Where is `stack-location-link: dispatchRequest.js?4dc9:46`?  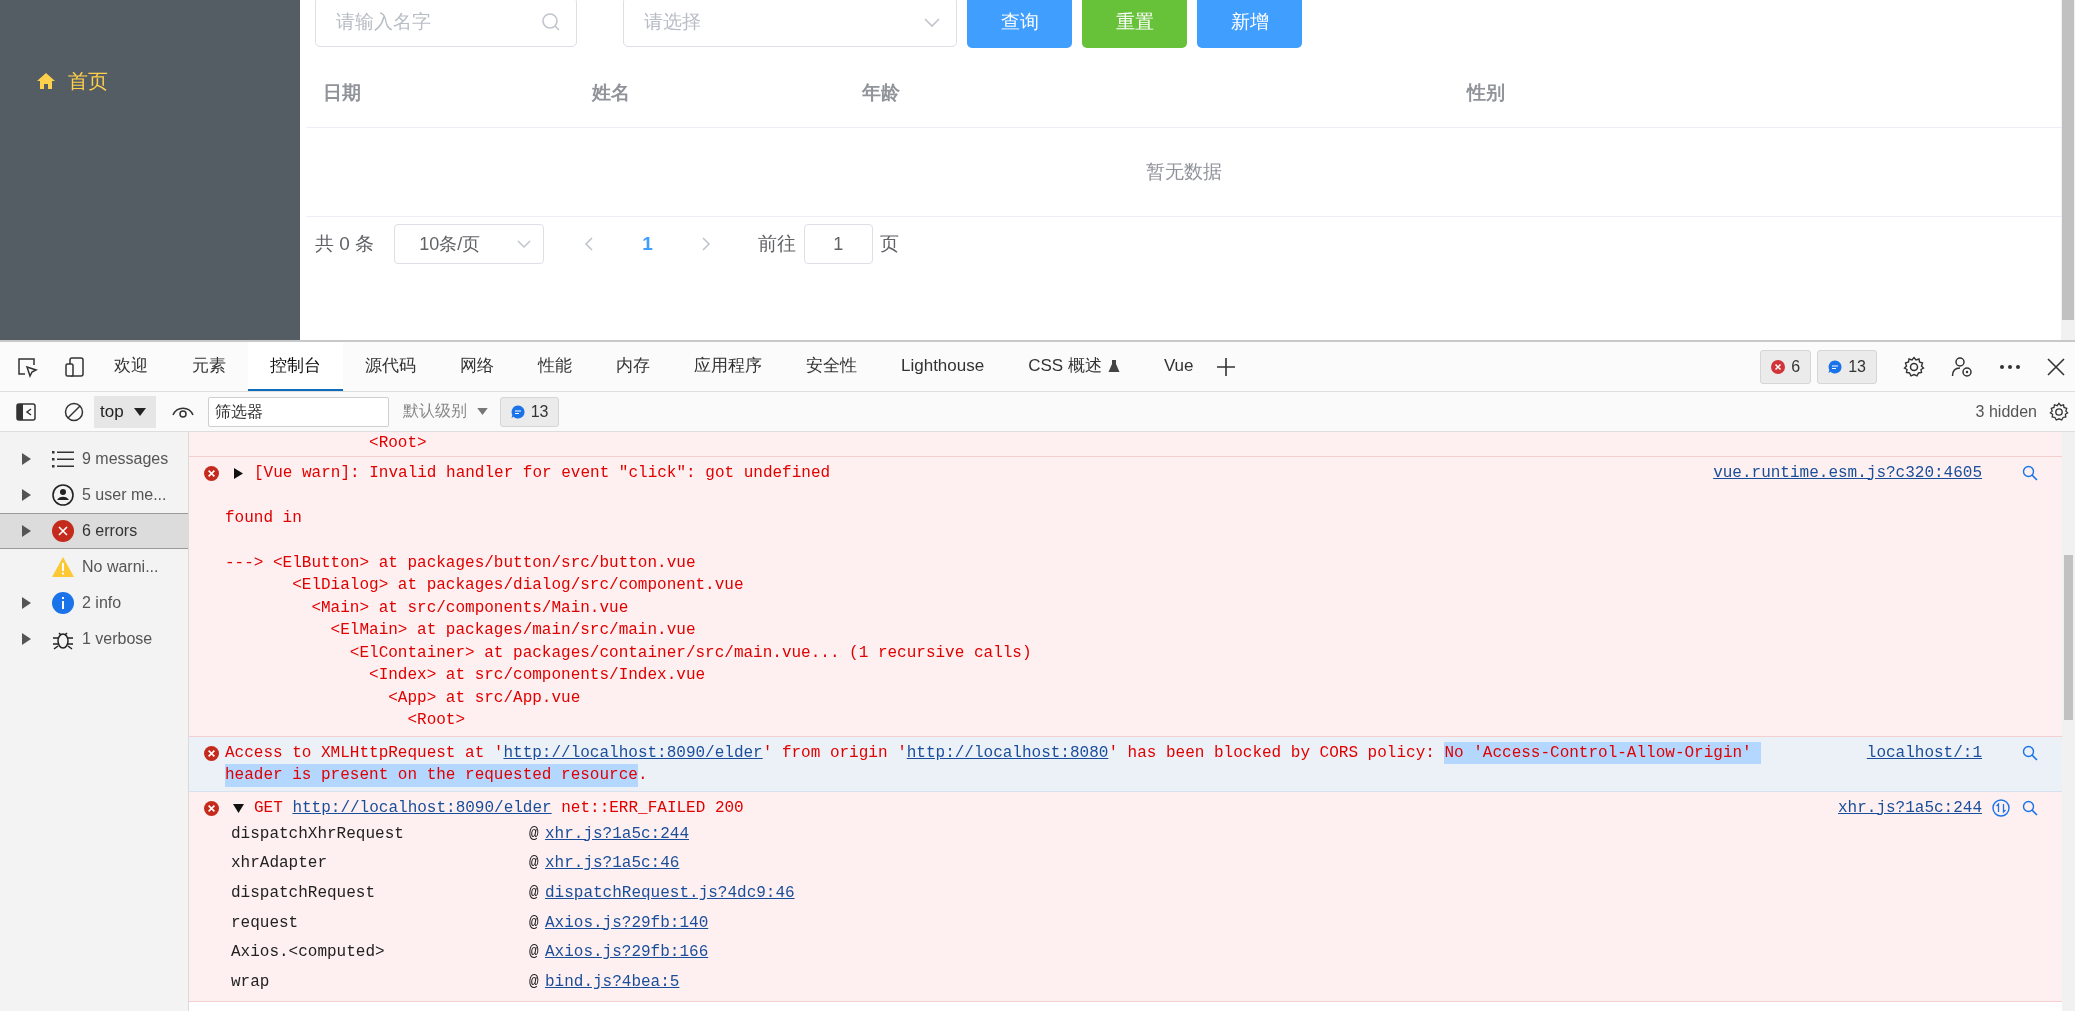 stack-location-link: dispatchRequest.js?4dc9:46 is located at coordinates (1191, 893).